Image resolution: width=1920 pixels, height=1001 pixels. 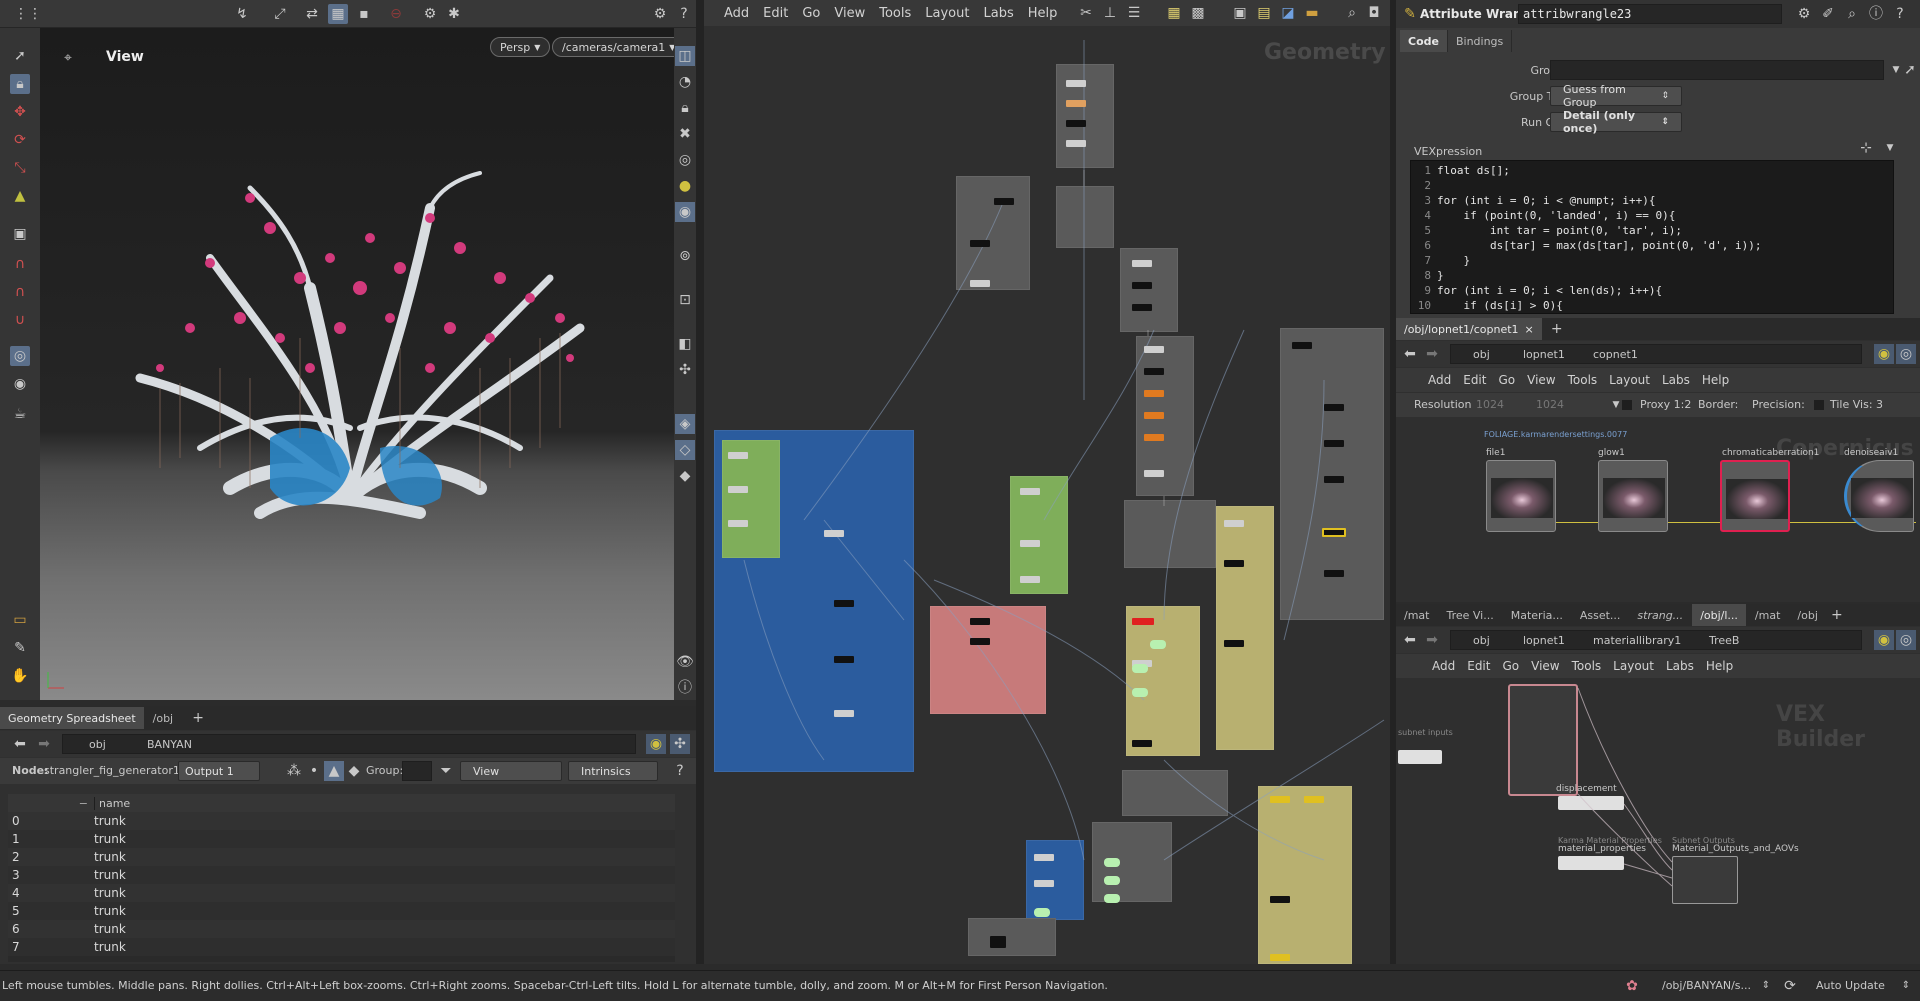 What do you see at coordinates (20, 356) in the screenshot?
I see `view-tool-icon: ◎` at bounding box center [20, 356].